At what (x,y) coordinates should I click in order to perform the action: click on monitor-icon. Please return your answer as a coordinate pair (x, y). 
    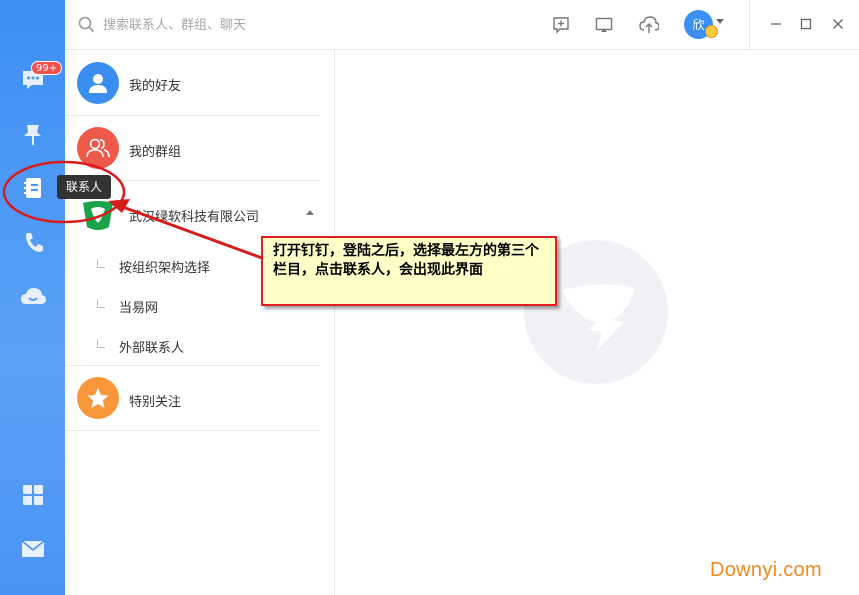
    Looking at the image, I should click on (604, 24).